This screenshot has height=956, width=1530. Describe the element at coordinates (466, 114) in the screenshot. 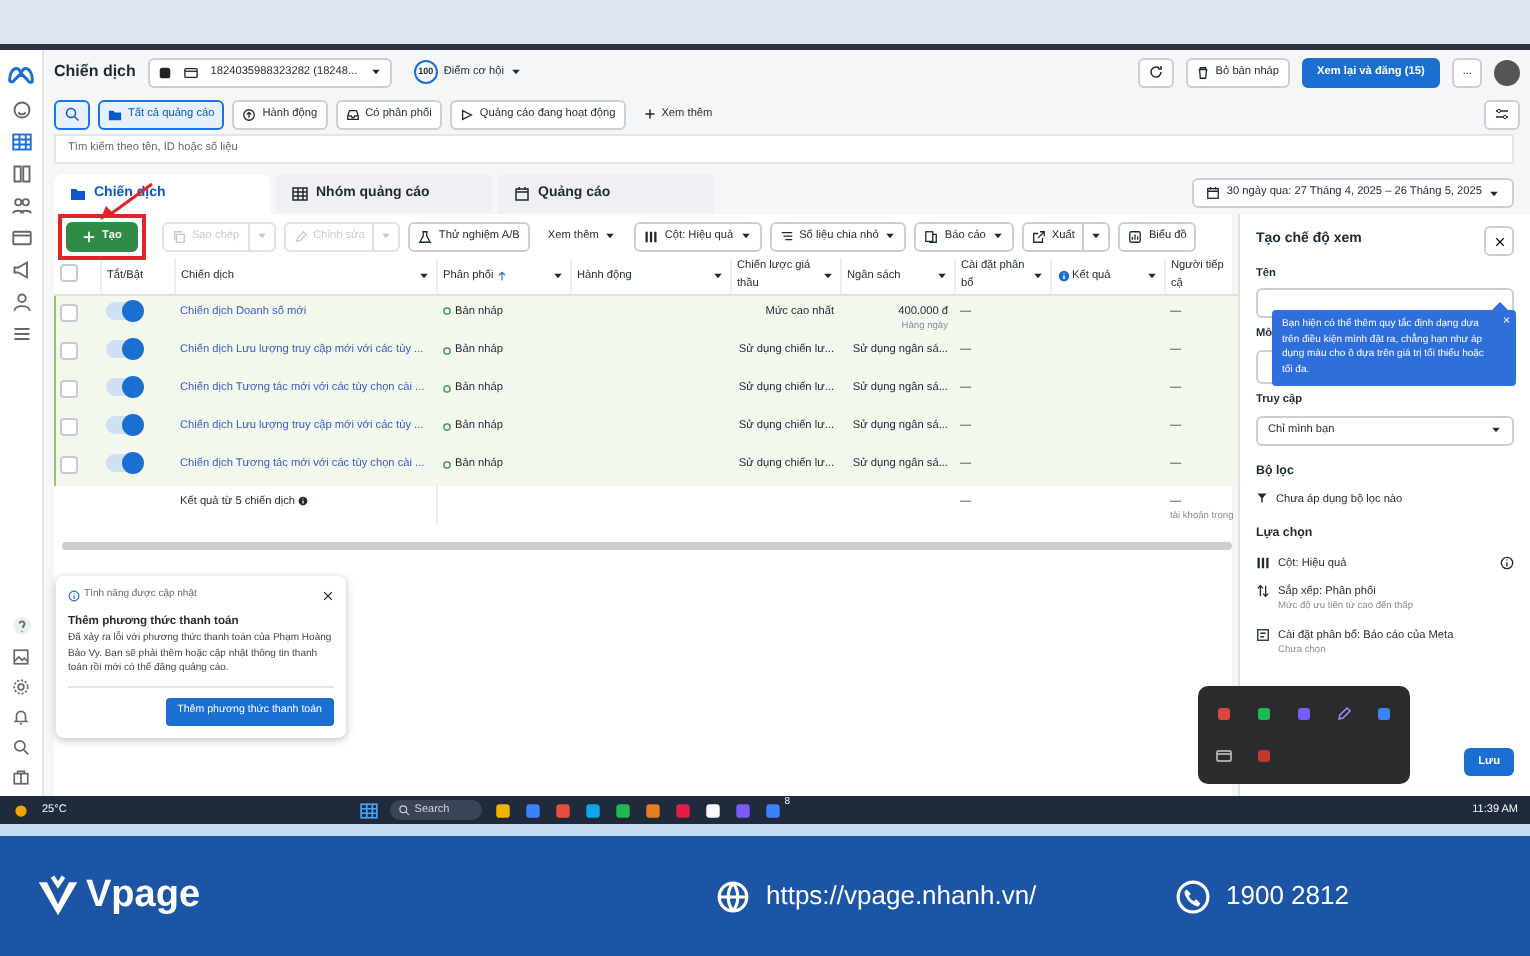

I see `play-icon` at that location.